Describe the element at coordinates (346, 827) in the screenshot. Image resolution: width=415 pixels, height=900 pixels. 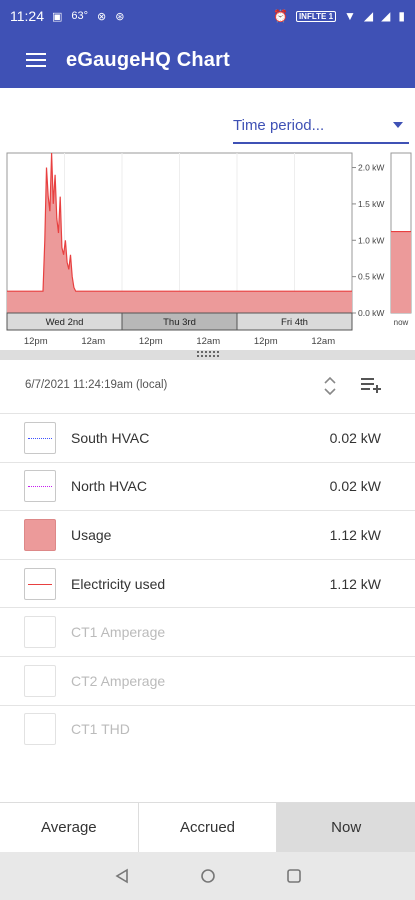
I see `tab-now: Now` at that location.